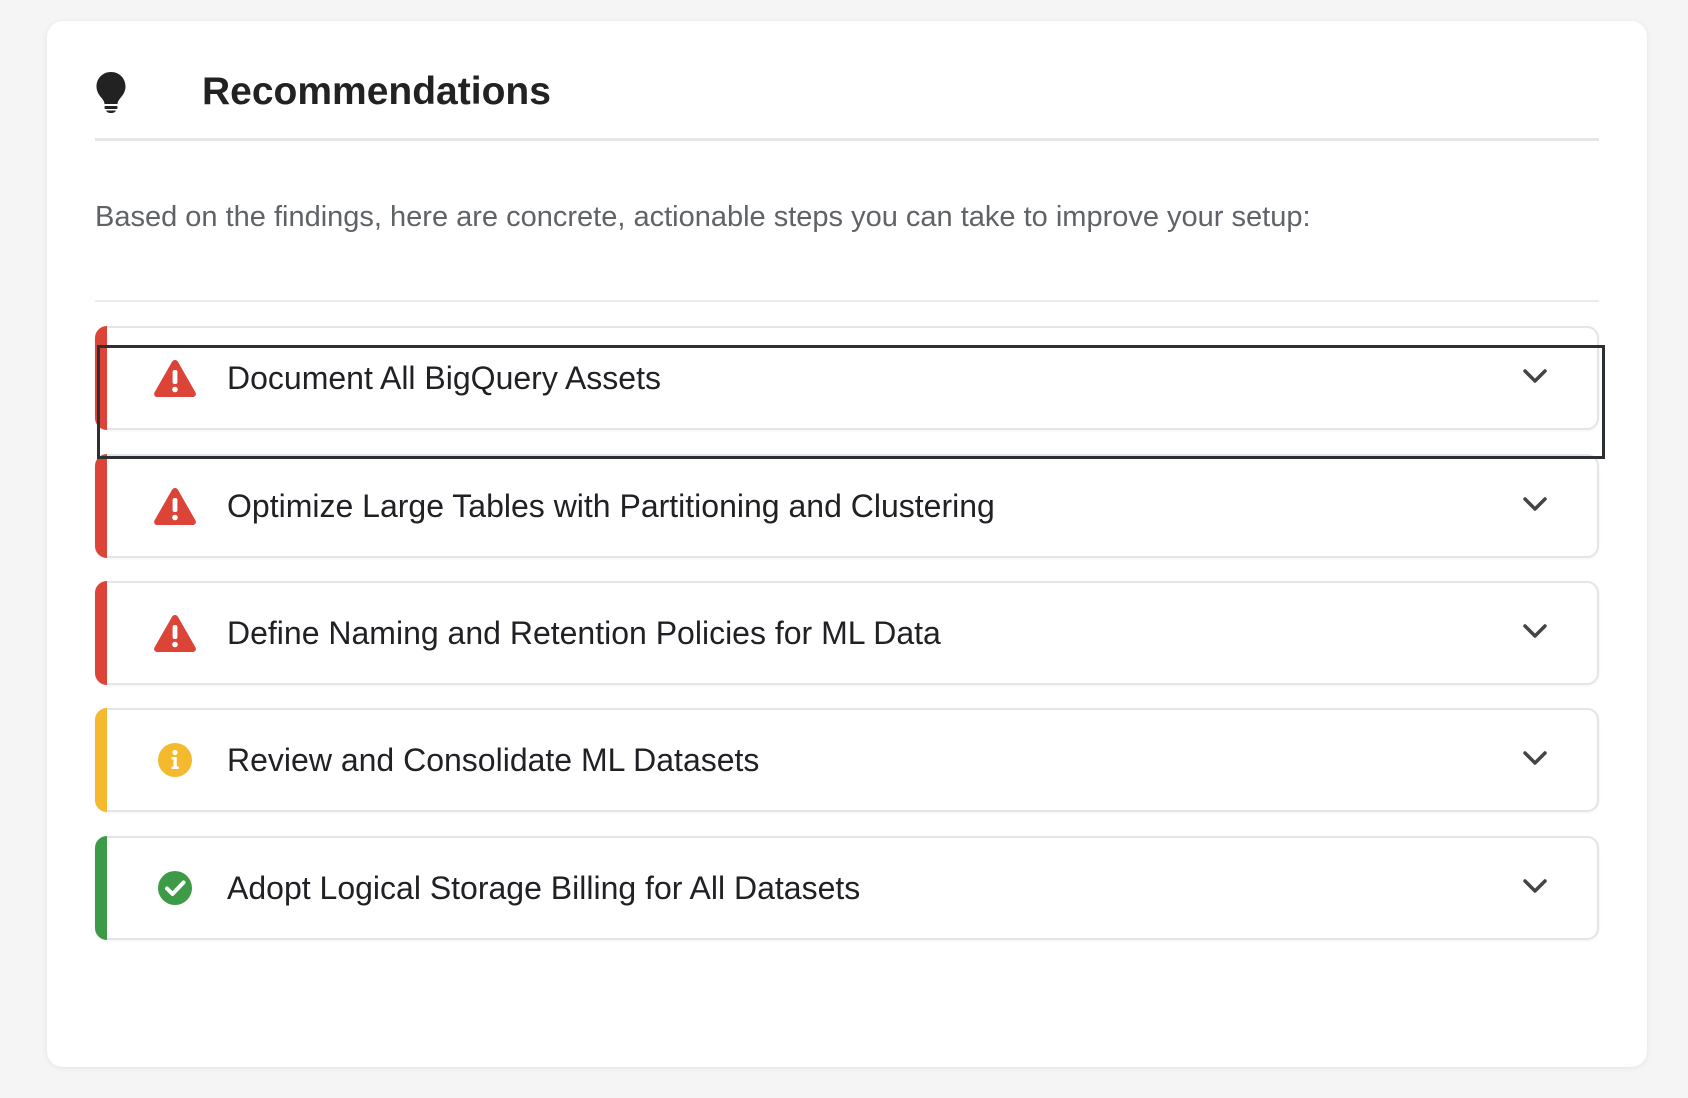  What do you see at coordinates (847, 760) in the screenshot?
I see `recommendation-item: Review and Consolidate ML Datasets` at bounding box center [847, 760].